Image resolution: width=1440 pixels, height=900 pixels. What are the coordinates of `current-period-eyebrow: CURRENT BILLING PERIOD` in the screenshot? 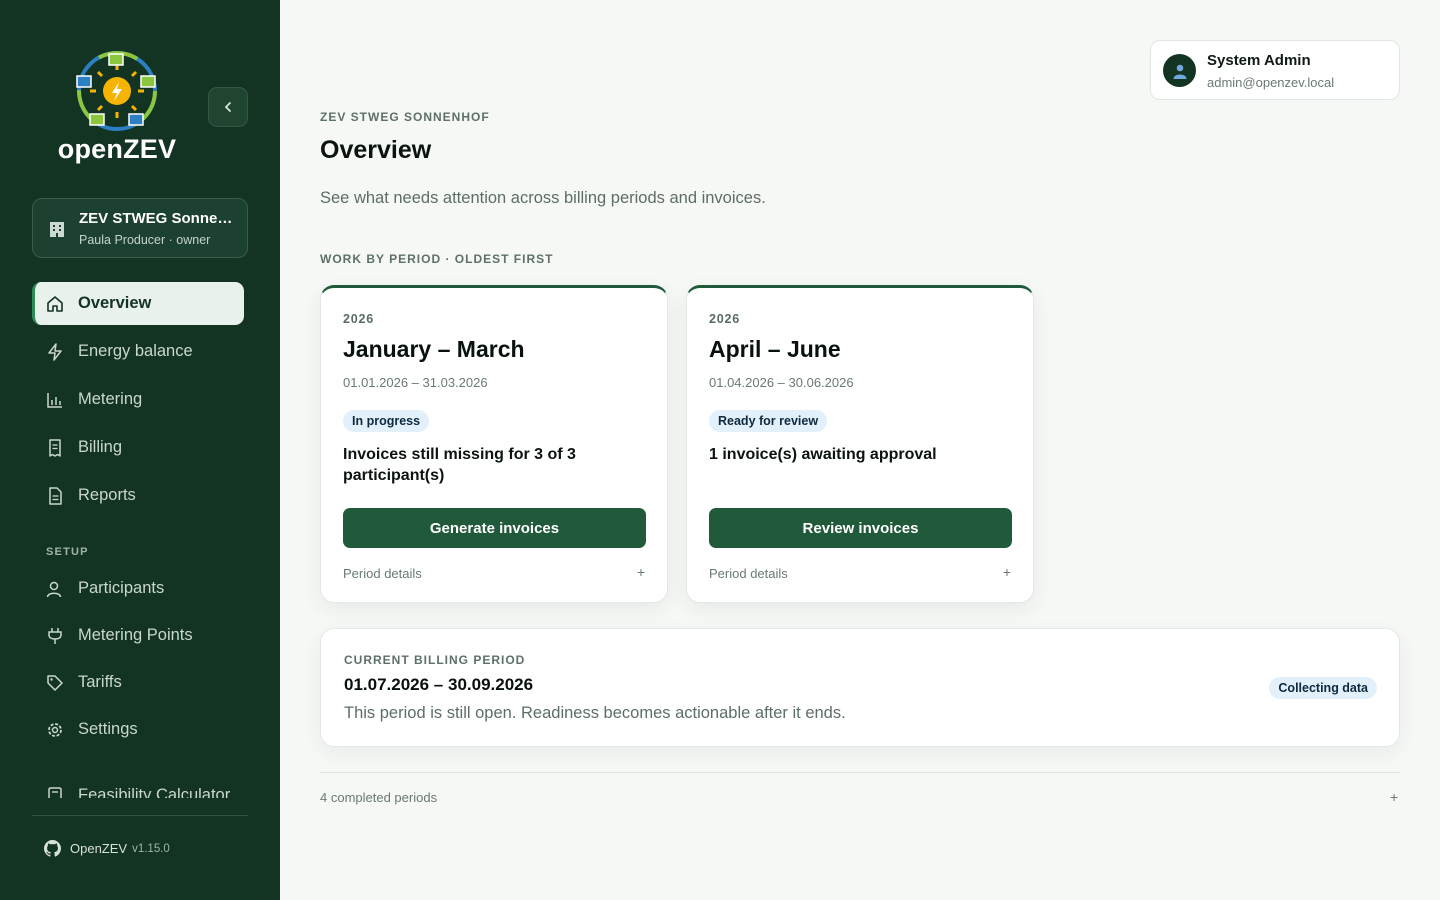 It's located at (435, 660).